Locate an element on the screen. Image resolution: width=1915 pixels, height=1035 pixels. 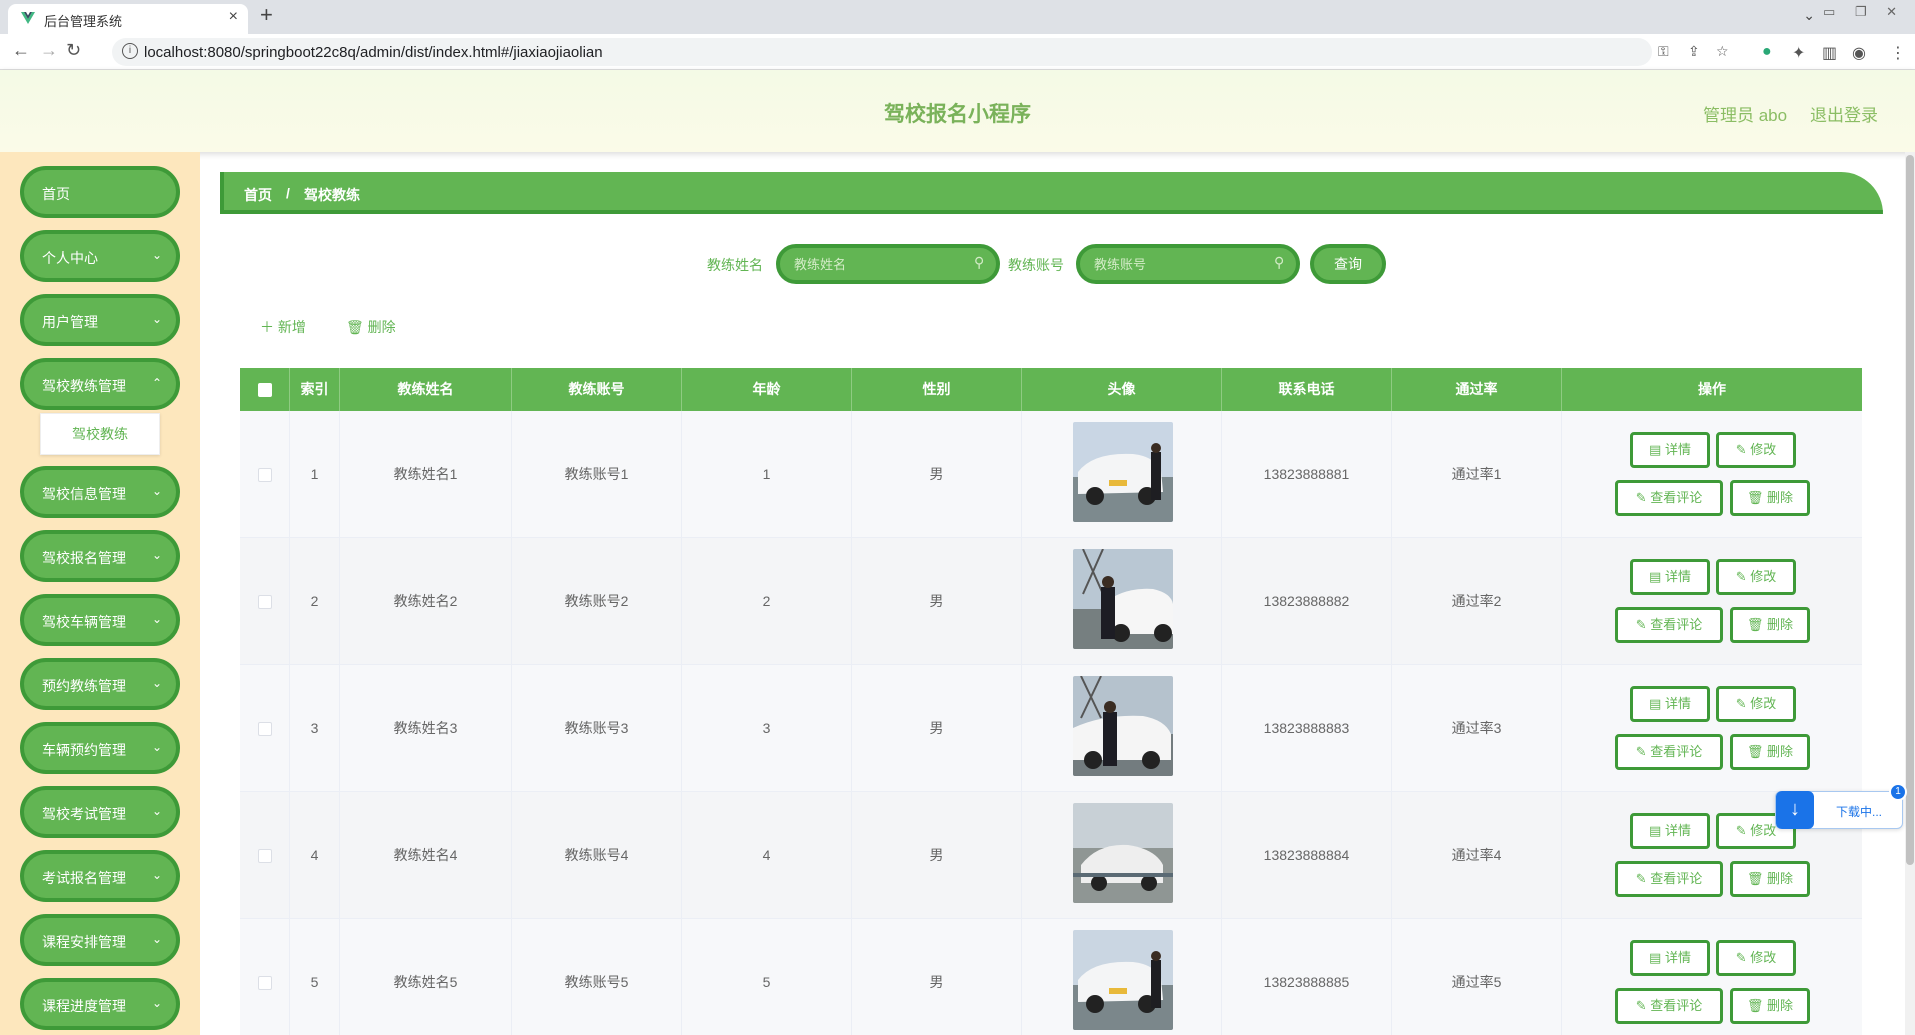
extension-icon: ● is located at coordinates (1767, 52).